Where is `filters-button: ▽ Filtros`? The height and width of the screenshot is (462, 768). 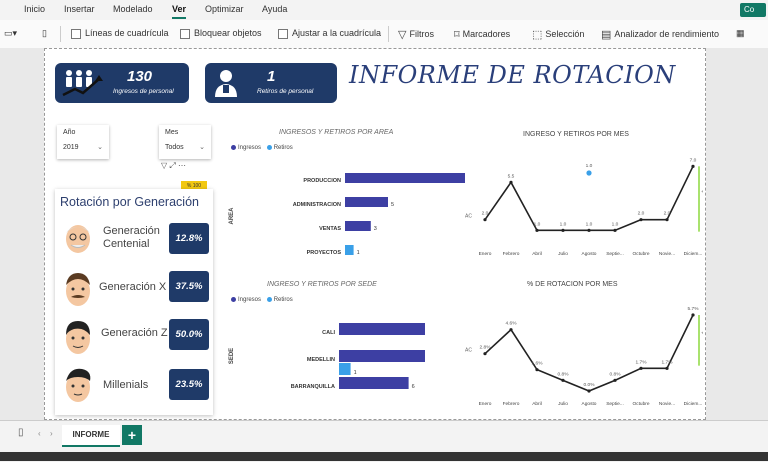
filters-button: ▽ Filtros is located at coordinates (416, 34).